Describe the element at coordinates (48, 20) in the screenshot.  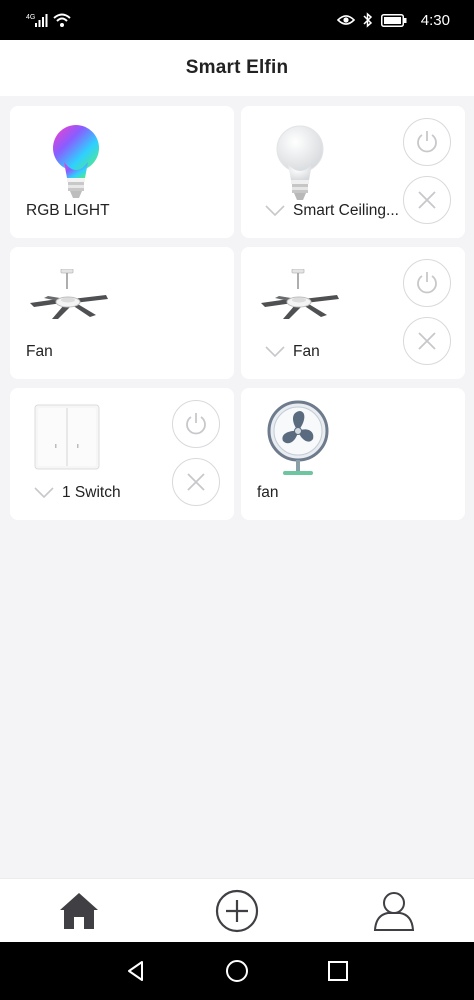
I see `cellular-signal-icon: 4G` at that location.